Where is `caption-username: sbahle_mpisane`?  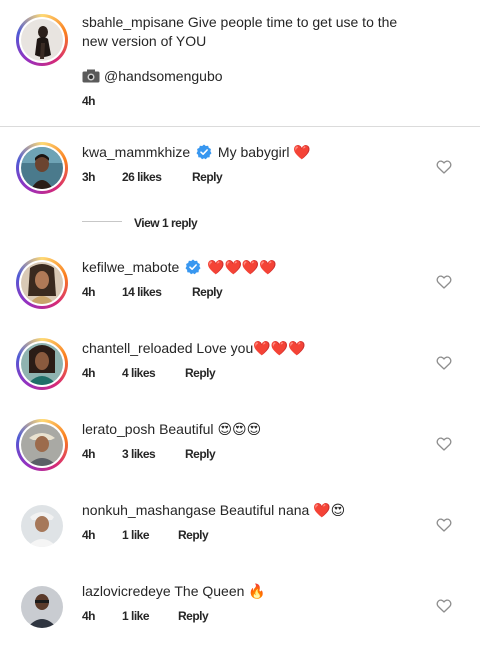 caption-username: sbahle_mpisane is located at coordinates (133, 22).